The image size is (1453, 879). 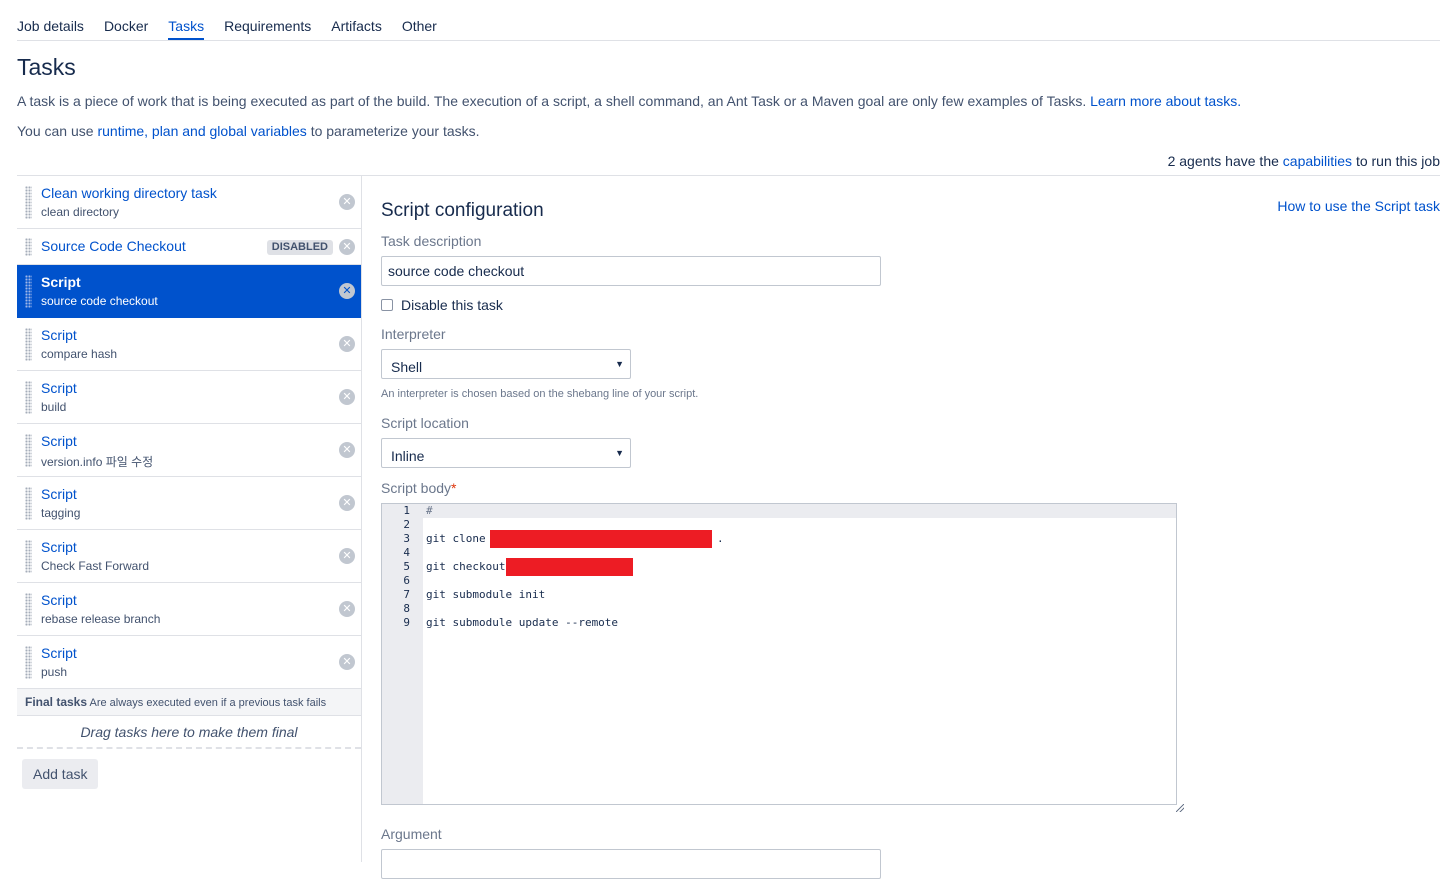 I want to click on task-item: Source Code Checkout DISABLED ✕, so click(x=189, y=247).